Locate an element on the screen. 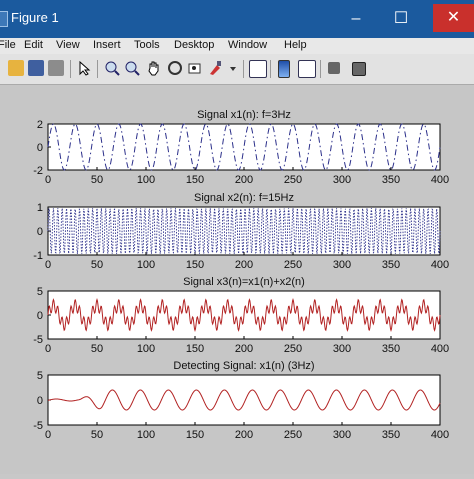 This screenshot has width=474, height=479. subplot-title: Detecting Signal: x1(n) (3Hz) is located at coordinates (243, 366).